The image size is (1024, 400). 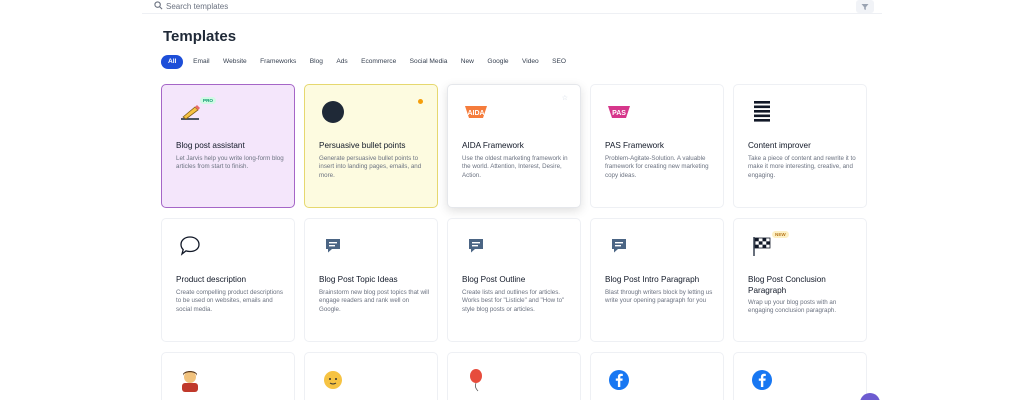 What do you see at coordinates (530, 62) in the screenshot?
I see `tab-video: Video` at bounding box center [530, 62].